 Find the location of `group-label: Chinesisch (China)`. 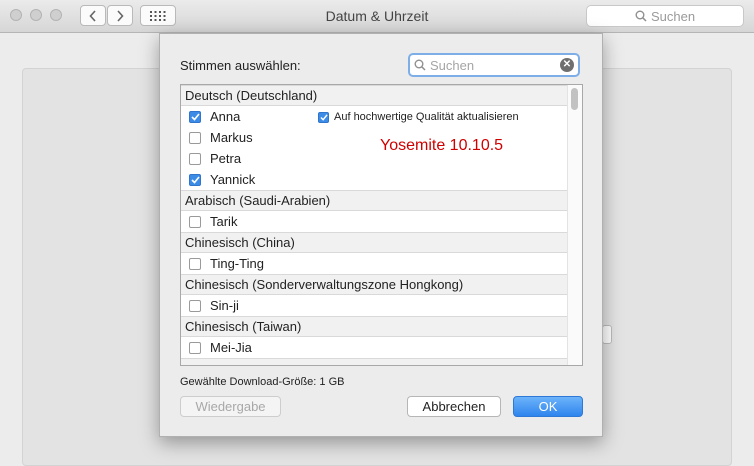

group-label: Chinesisch (China) is located at coordinates (240, 242).